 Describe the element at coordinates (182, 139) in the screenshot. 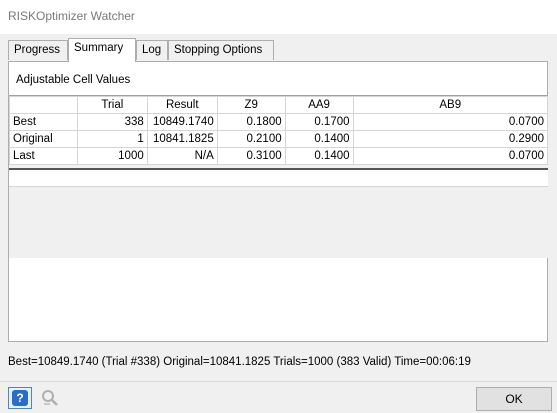

I see `cell-result: 10841.1825` at that location.